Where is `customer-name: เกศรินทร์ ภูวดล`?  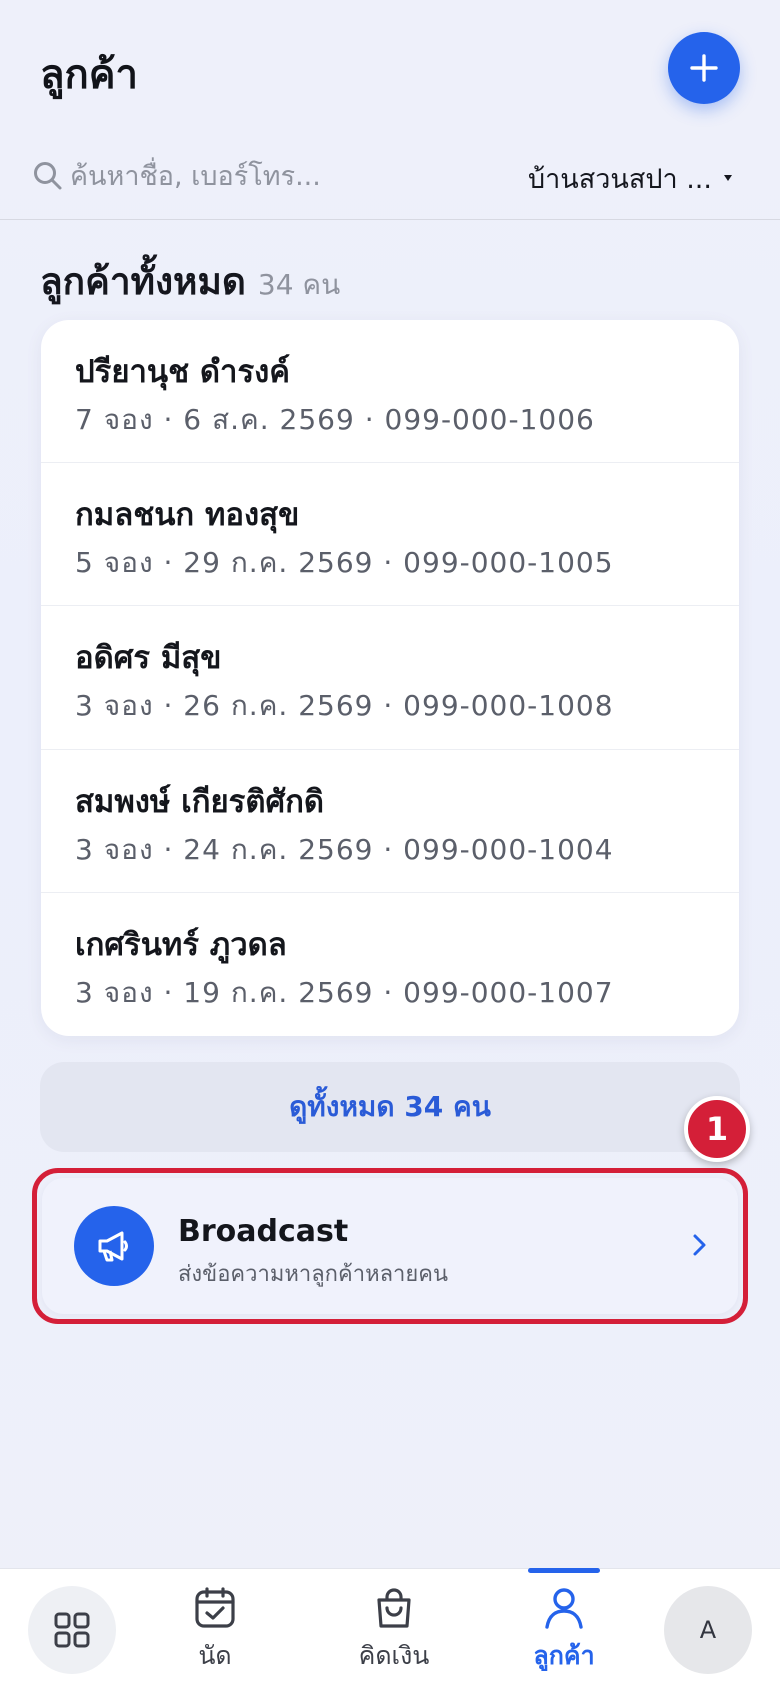
customer-name: เกศรินทร์ ภูวดล is located at coordinates (181, 944).